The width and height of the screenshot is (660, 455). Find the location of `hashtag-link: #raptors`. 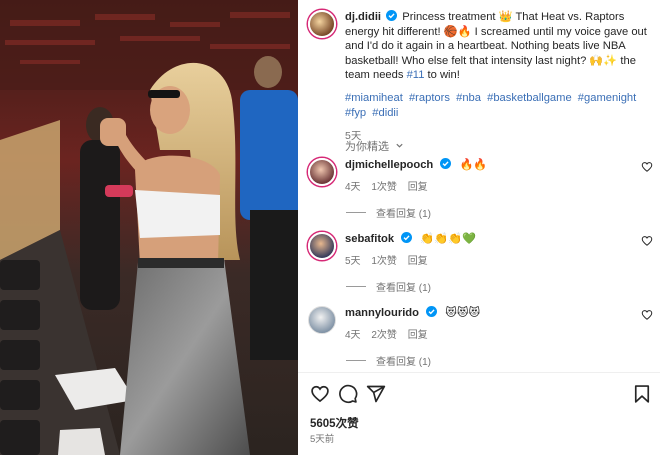

hashtag-link: #raptors is located at coordinates (429, 98).